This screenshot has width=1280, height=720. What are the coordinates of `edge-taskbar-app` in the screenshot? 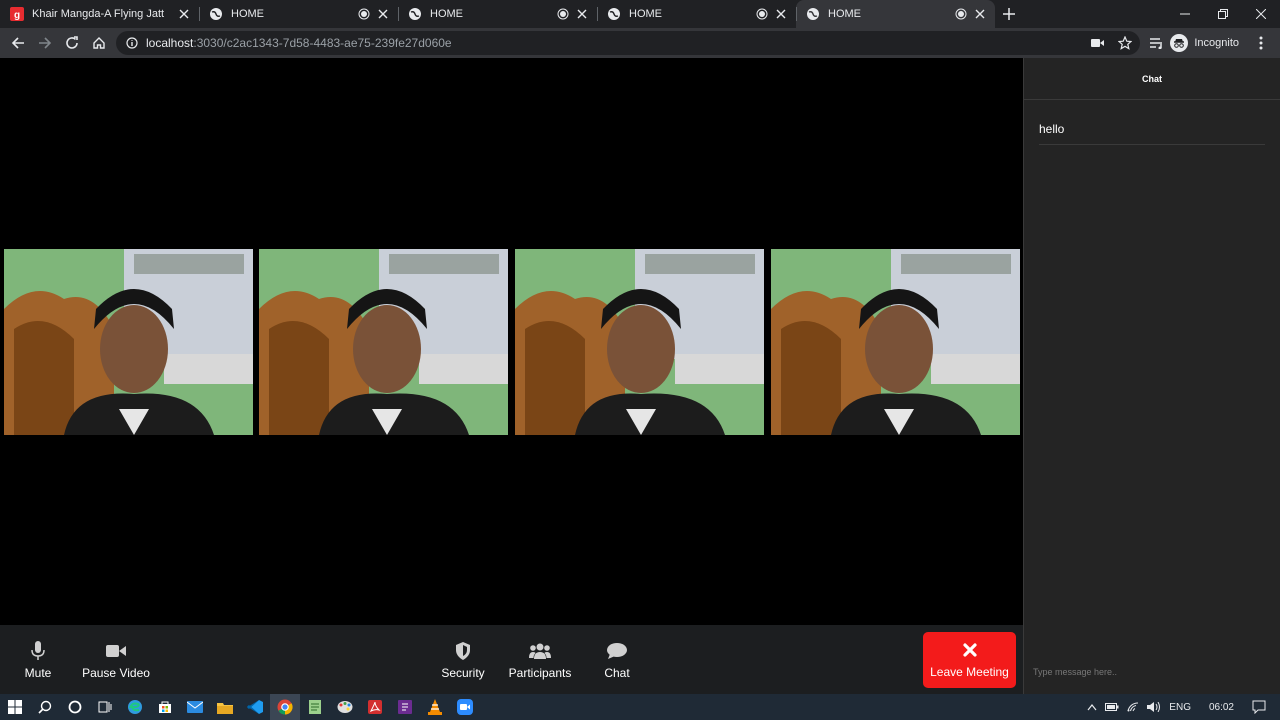 It's located at (135, 707).